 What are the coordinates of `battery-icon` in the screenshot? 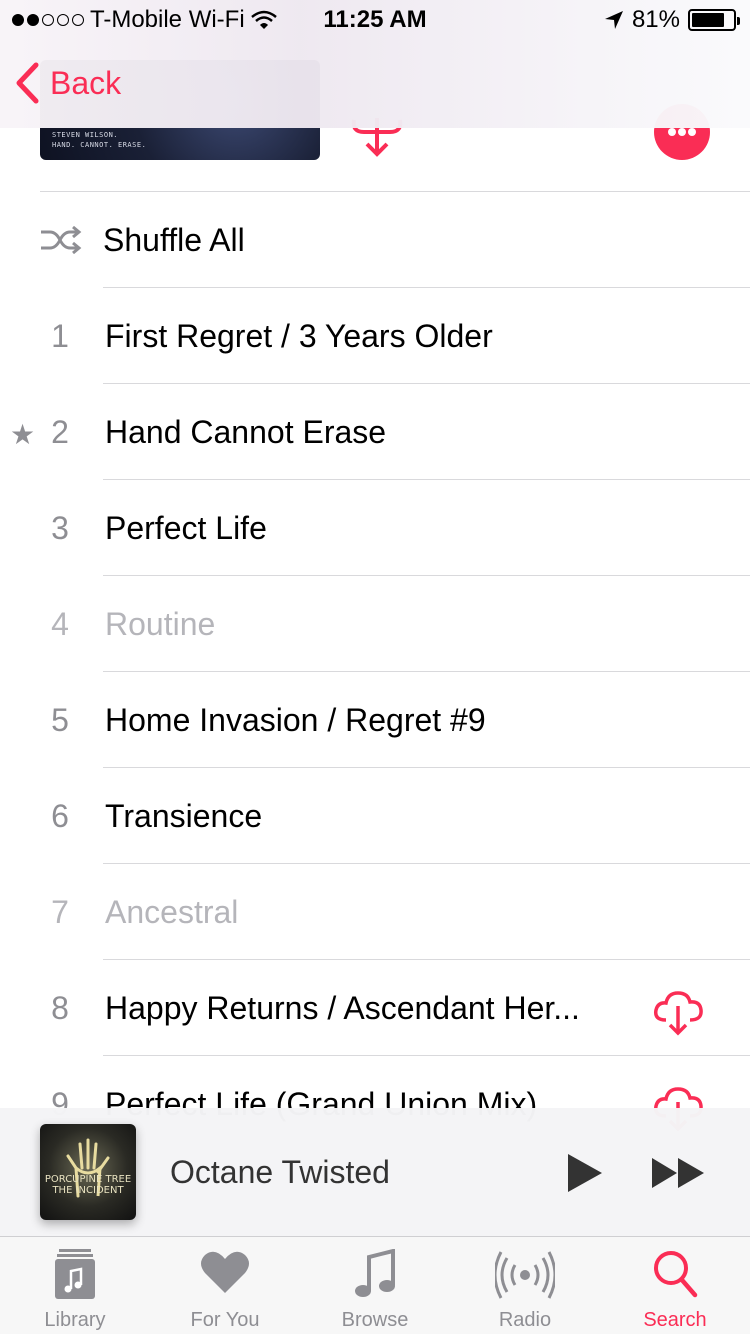 It's located at (714, 20).